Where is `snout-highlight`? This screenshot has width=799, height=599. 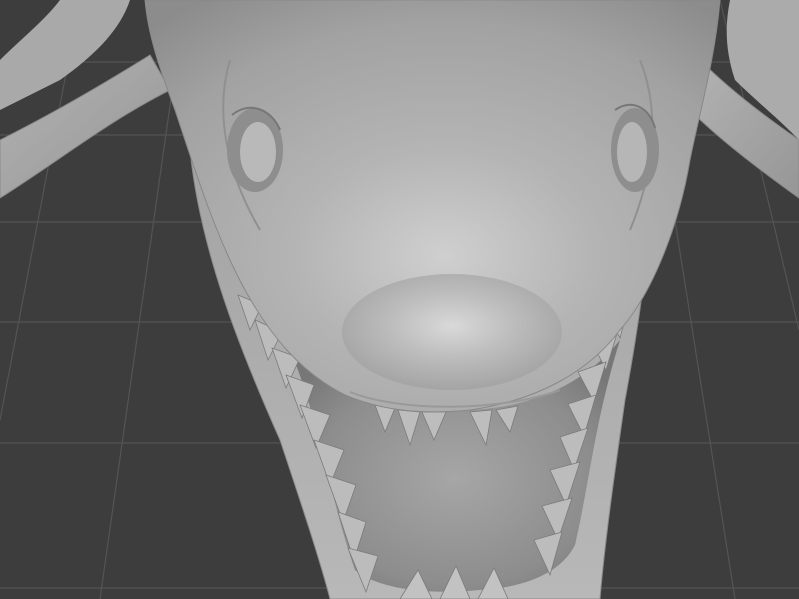
snout-highlight is located at coordinates (452, 332).